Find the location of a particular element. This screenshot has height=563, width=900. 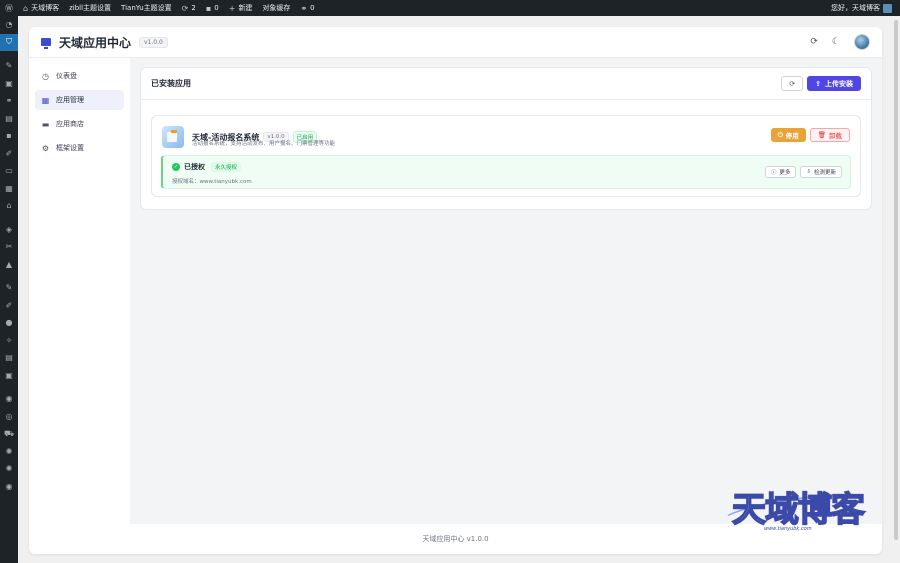

scrollbar-thumb is located at coordinates (896, 280).